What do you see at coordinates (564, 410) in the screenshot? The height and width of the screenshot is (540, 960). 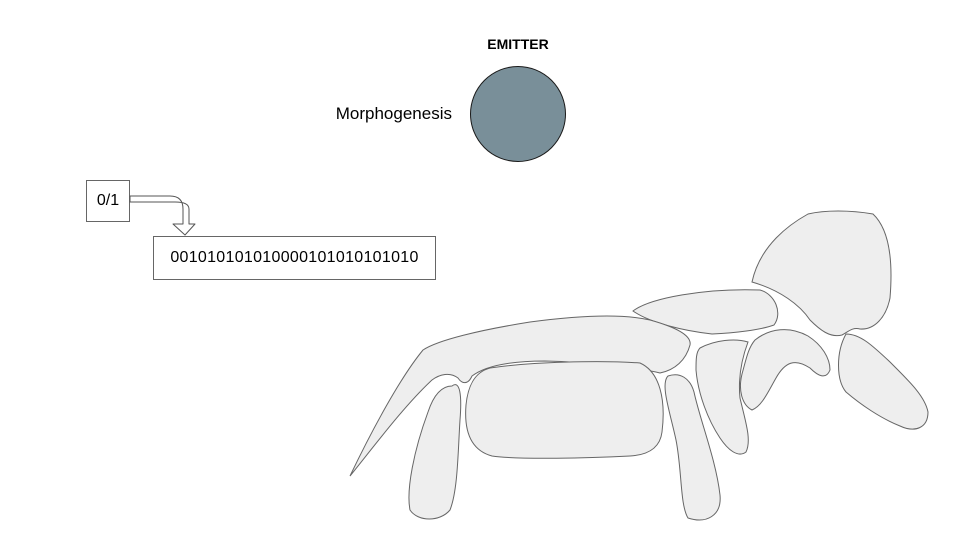 I see `figure-main-body` at bounding box center [564, 410].